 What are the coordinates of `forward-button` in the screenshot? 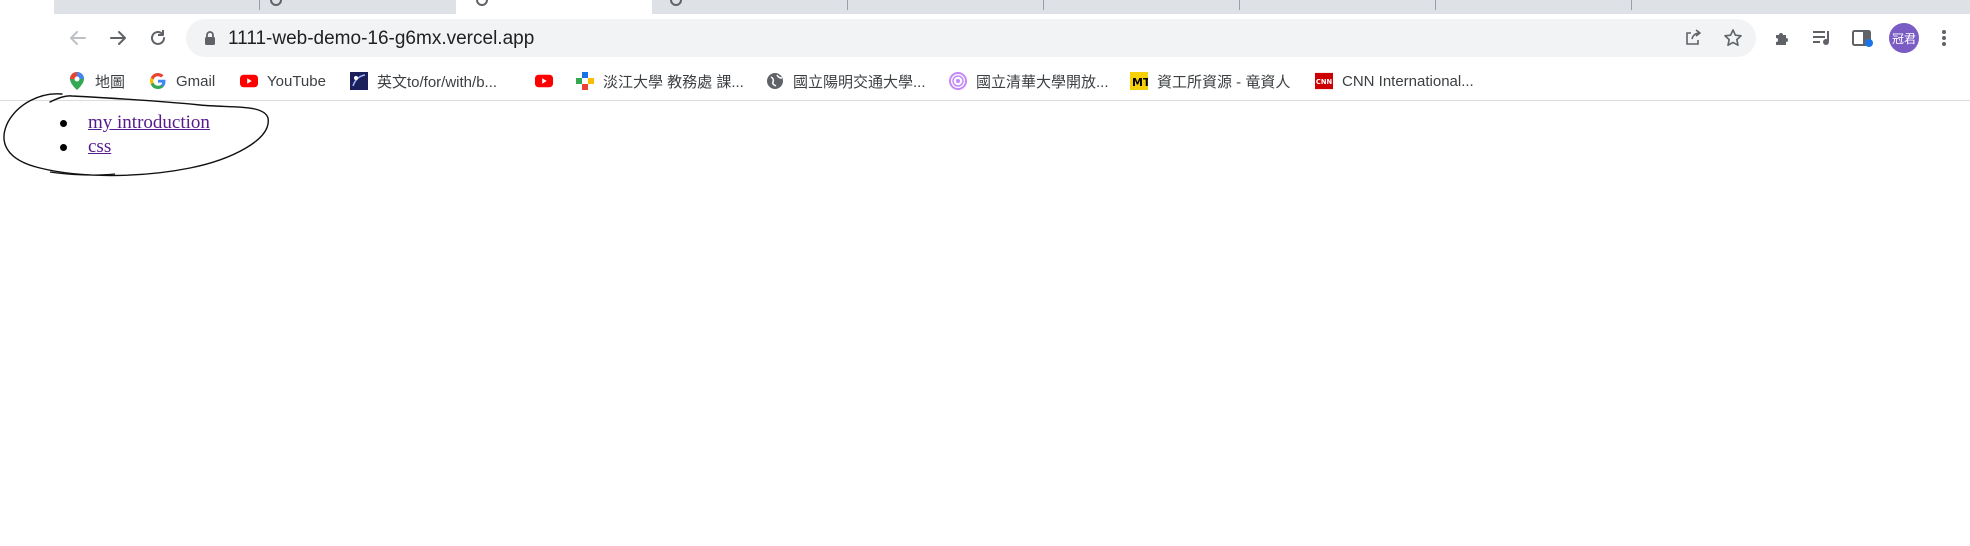 It's located at (118, 38).